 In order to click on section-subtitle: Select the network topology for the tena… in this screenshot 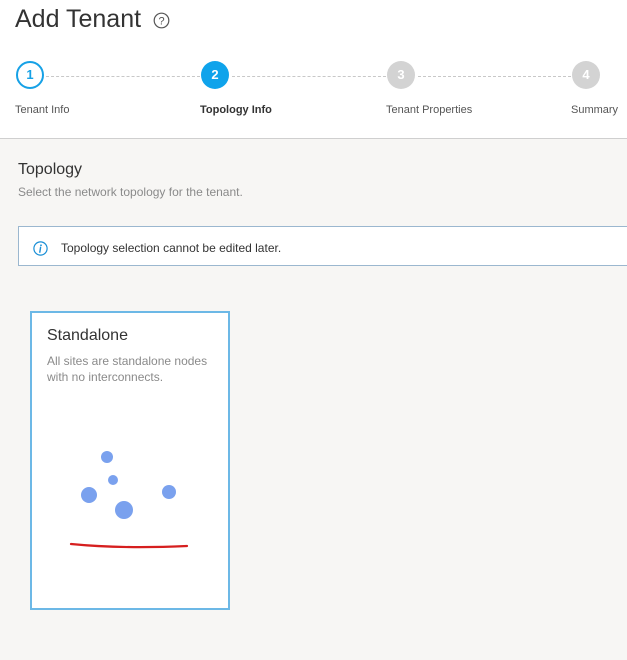, I will do `click(130, 192)`.